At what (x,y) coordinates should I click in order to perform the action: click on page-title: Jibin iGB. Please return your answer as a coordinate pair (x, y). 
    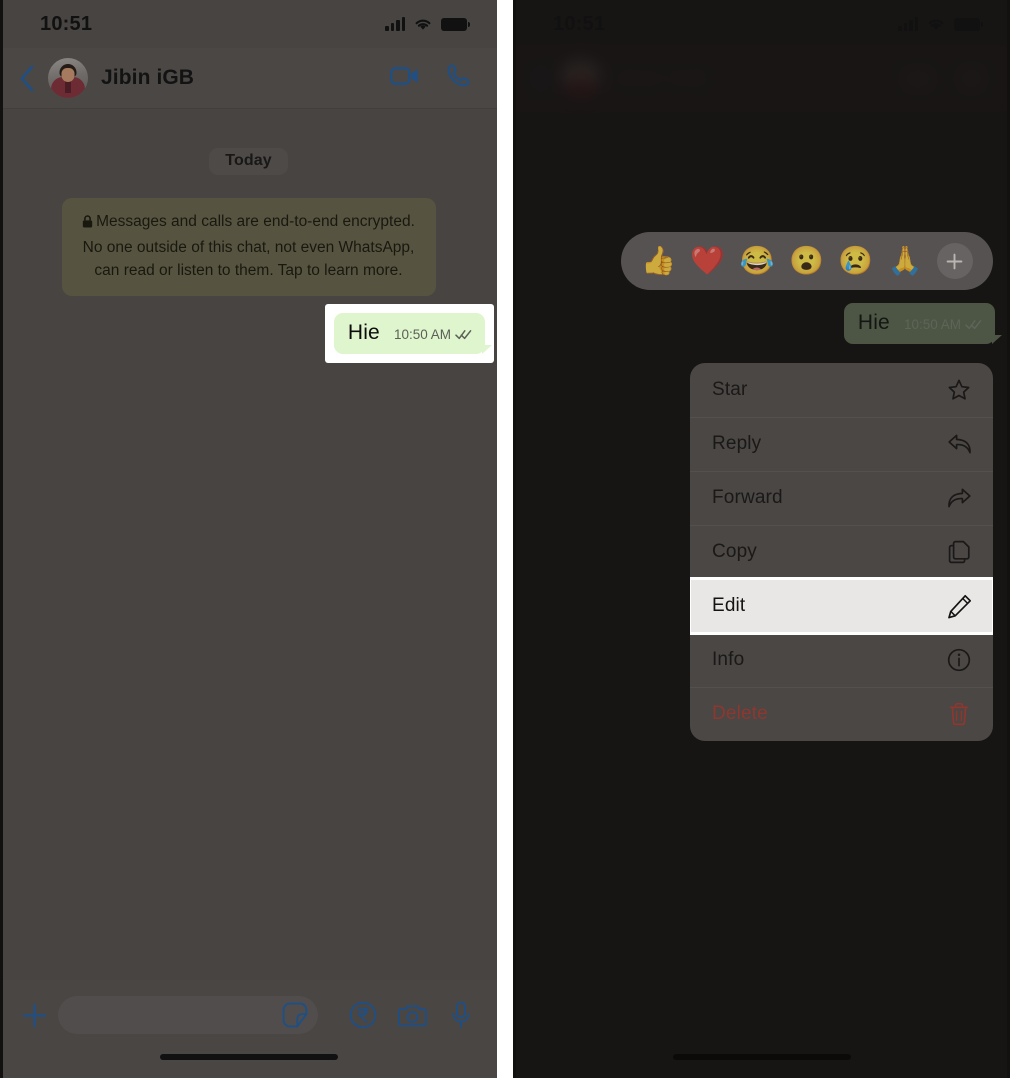
    Looking at the image, I should click on (245, 78).